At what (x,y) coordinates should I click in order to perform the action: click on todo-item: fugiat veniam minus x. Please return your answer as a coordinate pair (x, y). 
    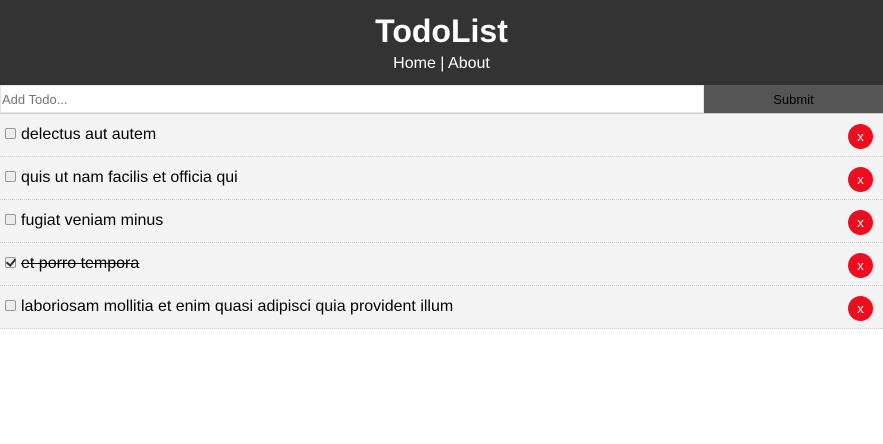
    Looking at the image, I should click on (441, 221).